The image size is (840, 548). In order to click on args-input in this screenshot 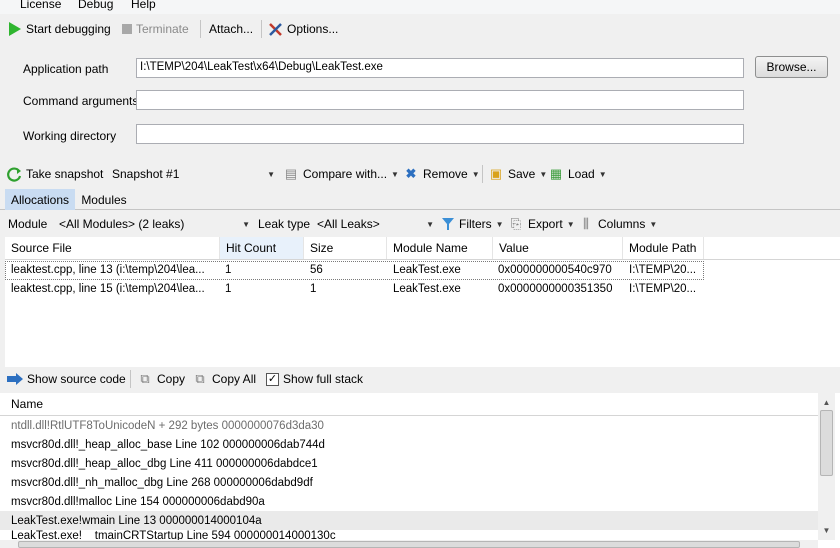, I will do `click(440, 100)`.